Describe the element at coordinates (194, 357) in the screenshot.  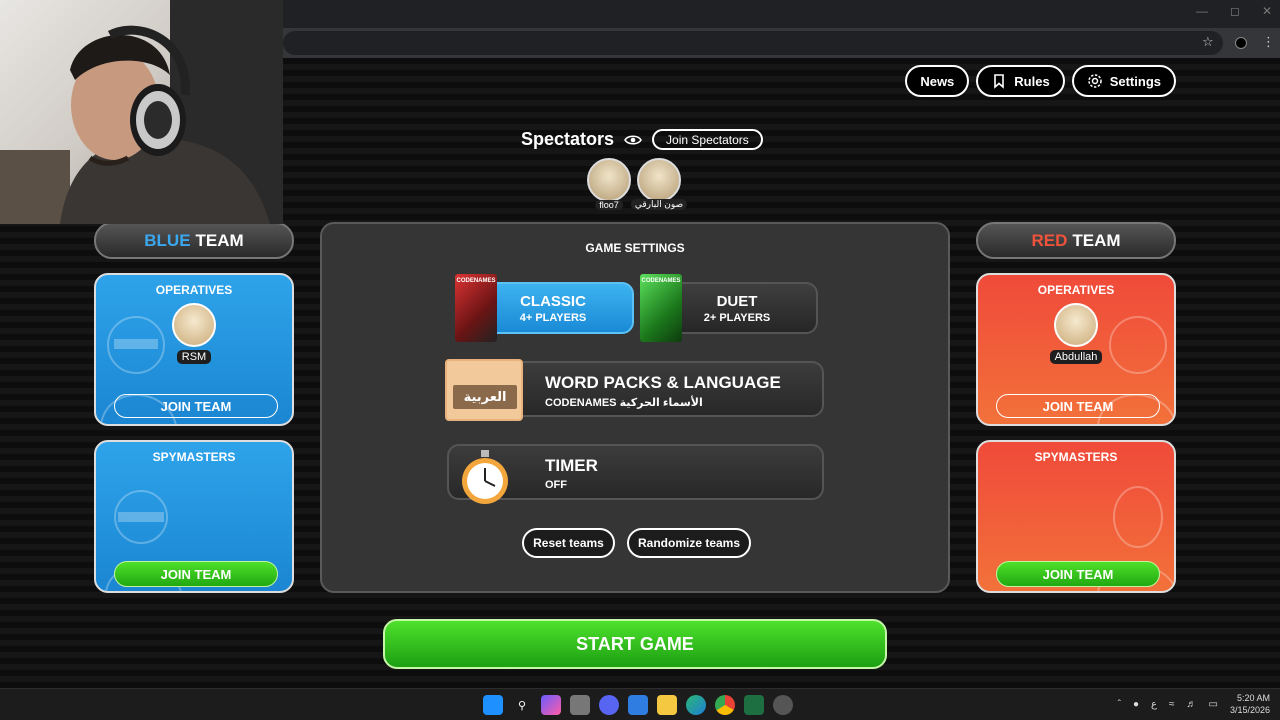
I see `player-name: RSM` at that location.